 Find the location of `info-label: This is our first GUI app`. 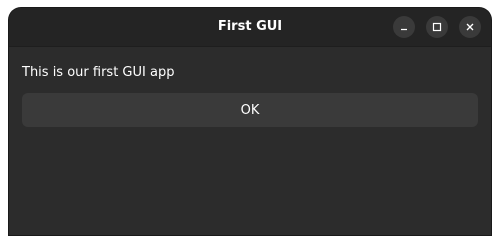

info-label: This is our first GUI app is located at coordinates (98, 72).